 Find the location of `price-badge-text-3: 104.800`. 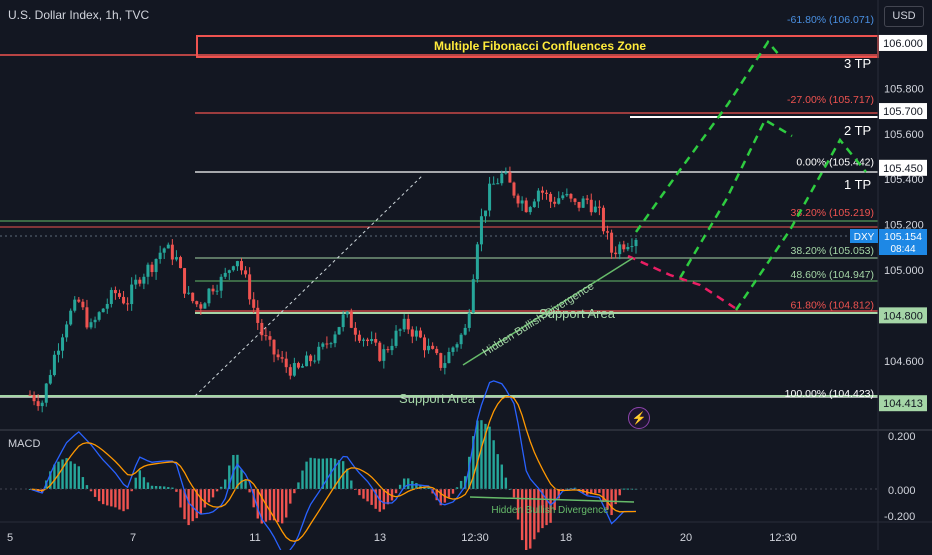

price-badge-text-3: 104.800 is located at coordinates (903, 316).